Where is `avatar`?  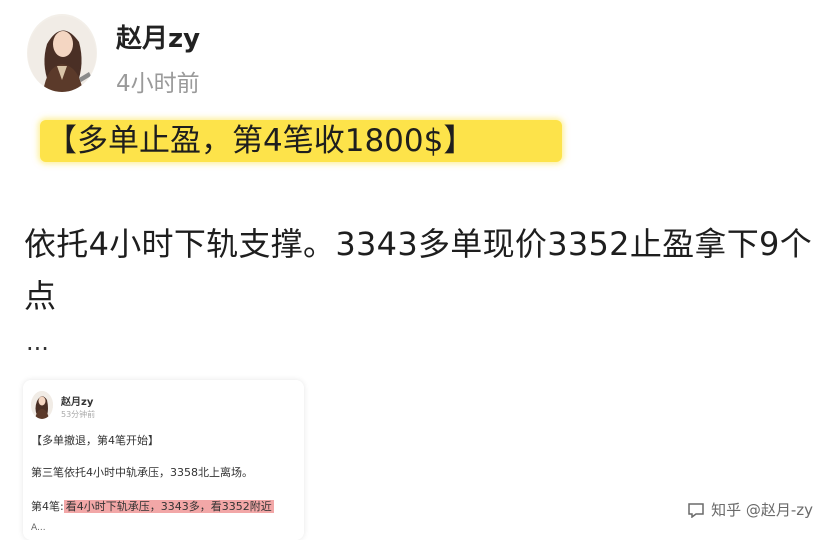
avatar is located at coordinates (62, 53).